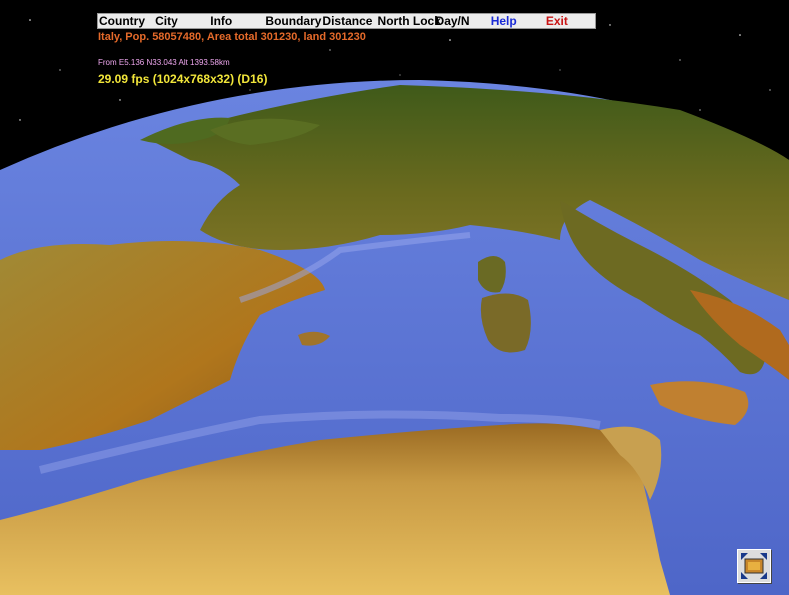  I want to click on fps-readout: 29.09 fps (1024x768x32) (D16), so click(183, 79).